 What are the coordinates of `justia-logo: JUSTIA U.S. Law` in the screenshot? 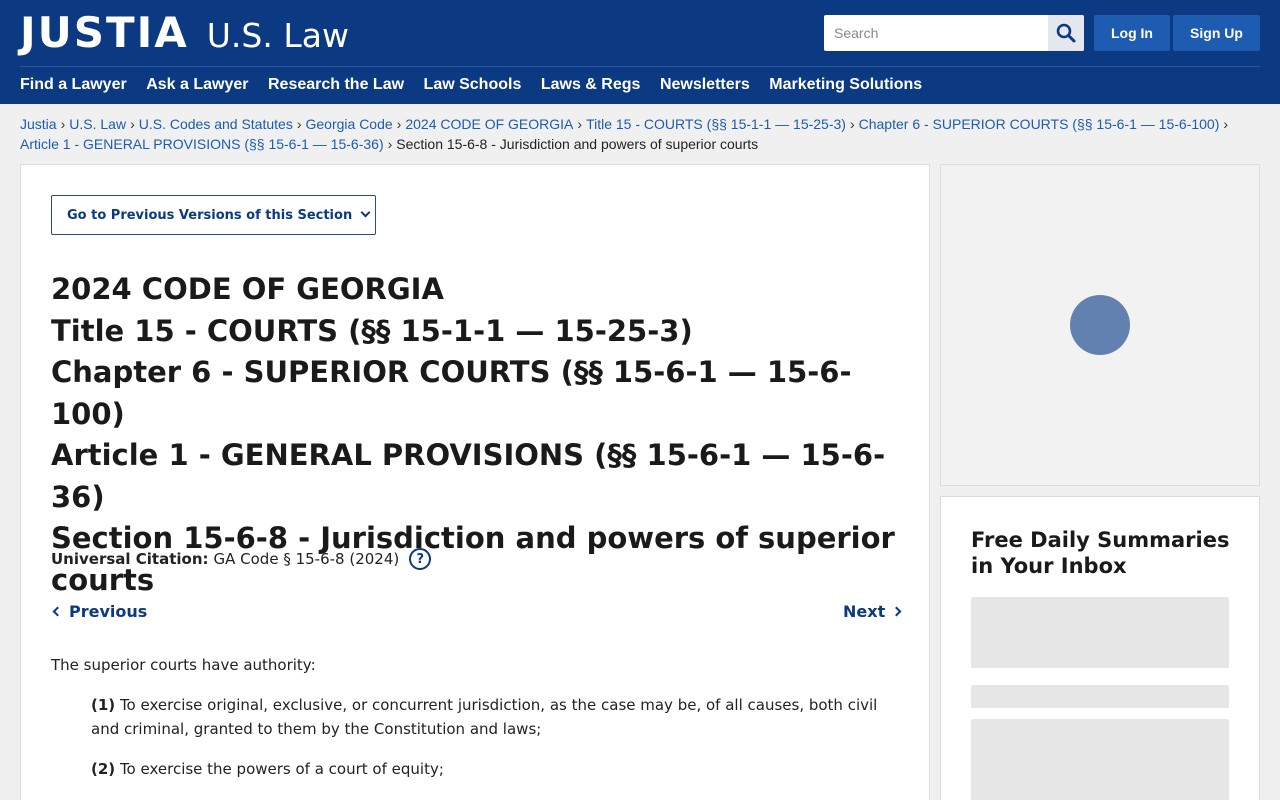 It's located at (184, 32).